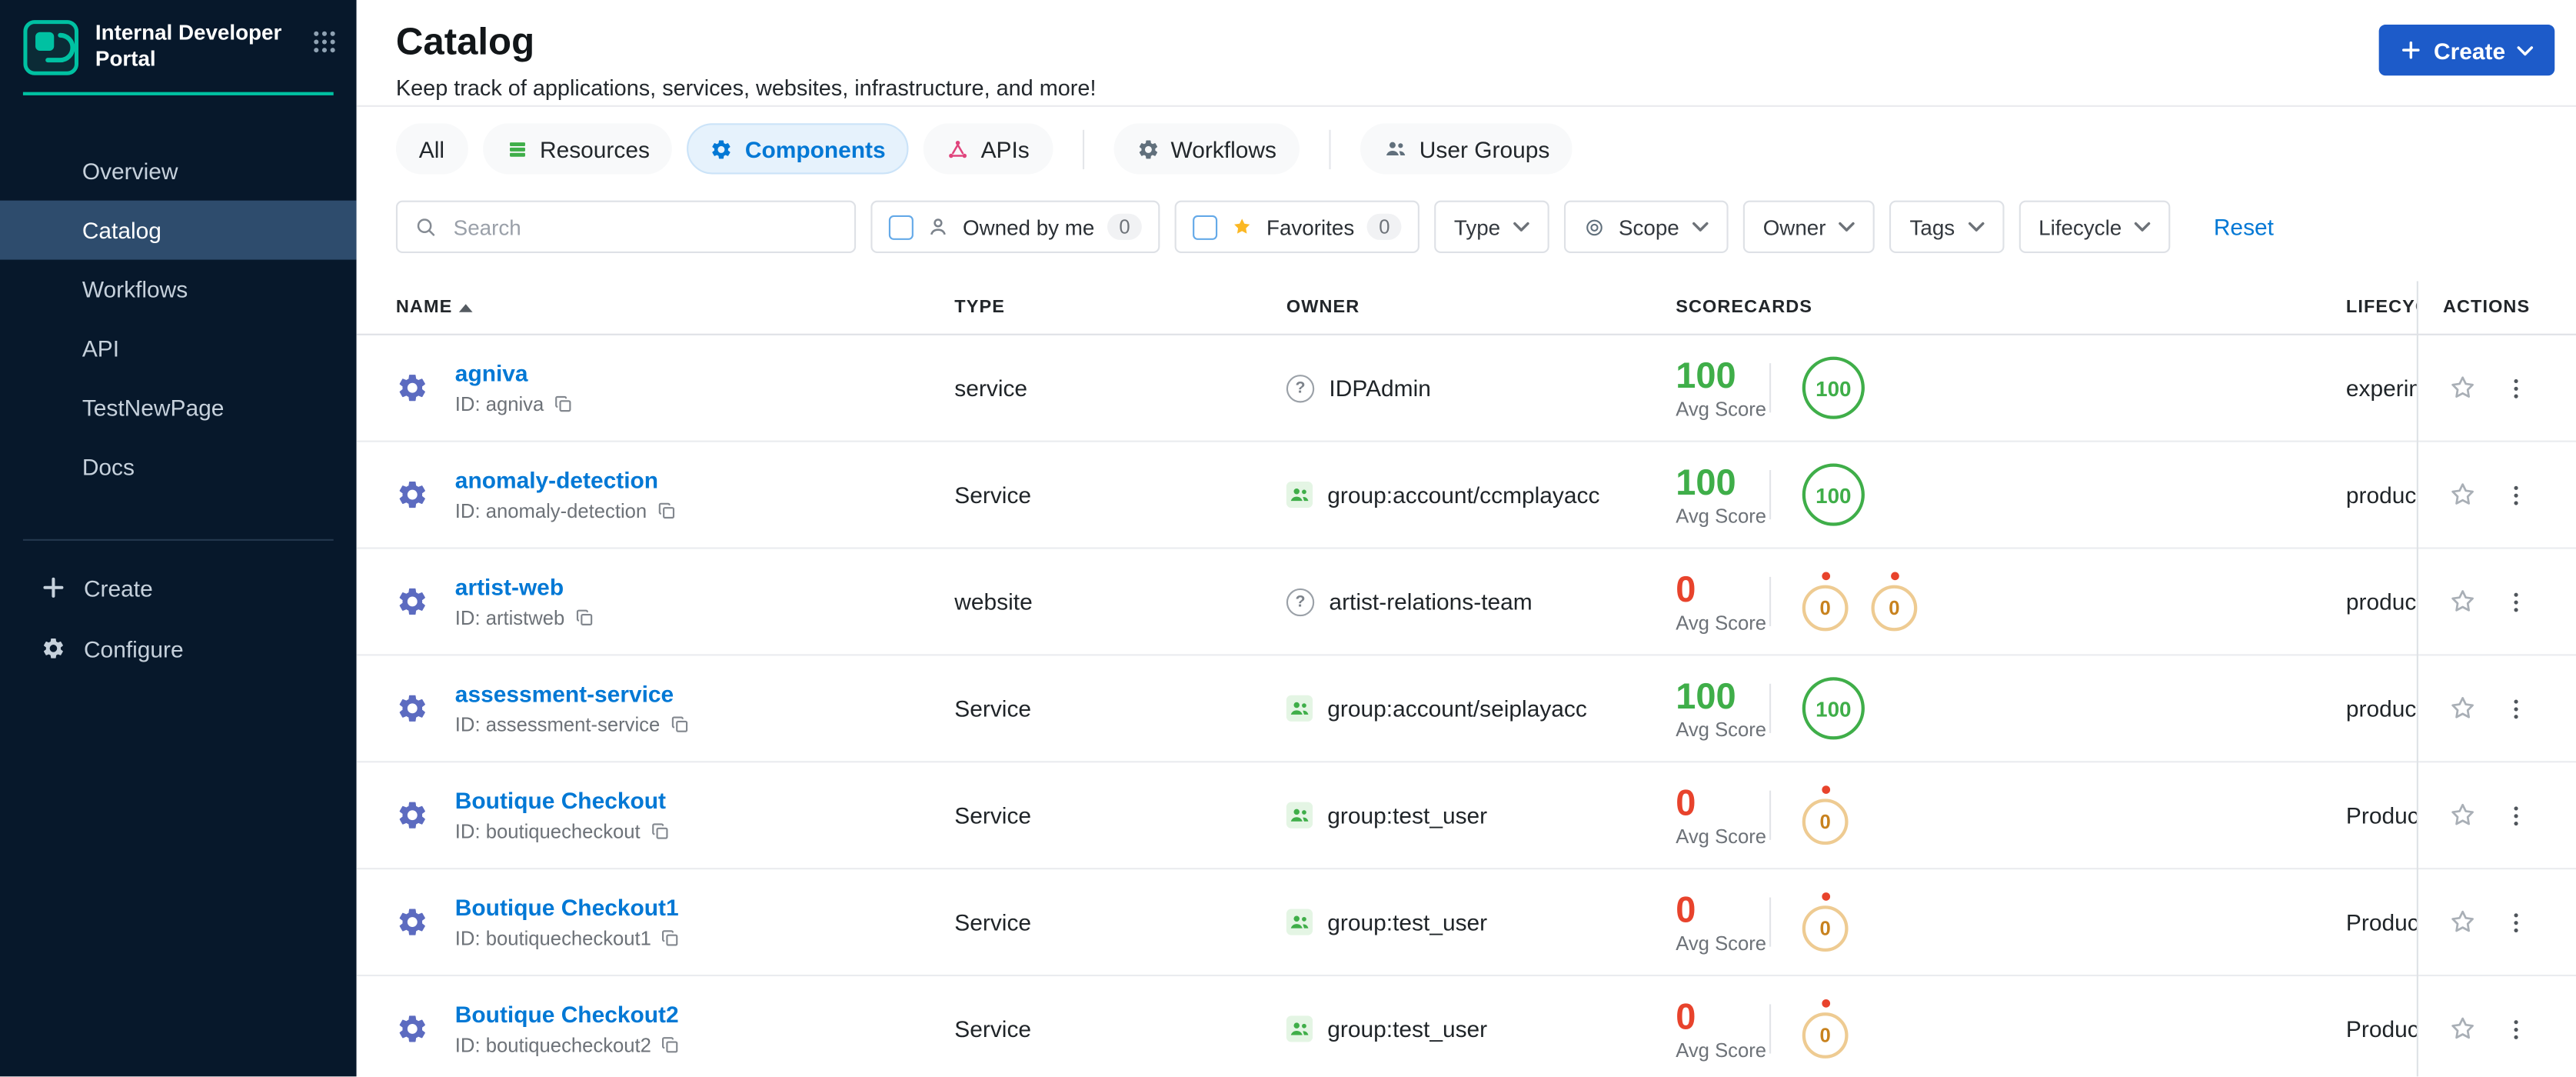 The height and width of the screenshot is (1077, 2576). What do you see at coordinates (2381, 601) in the screenshot?
I see `lifecycle-value: production` at bounding box center [2381, 601].